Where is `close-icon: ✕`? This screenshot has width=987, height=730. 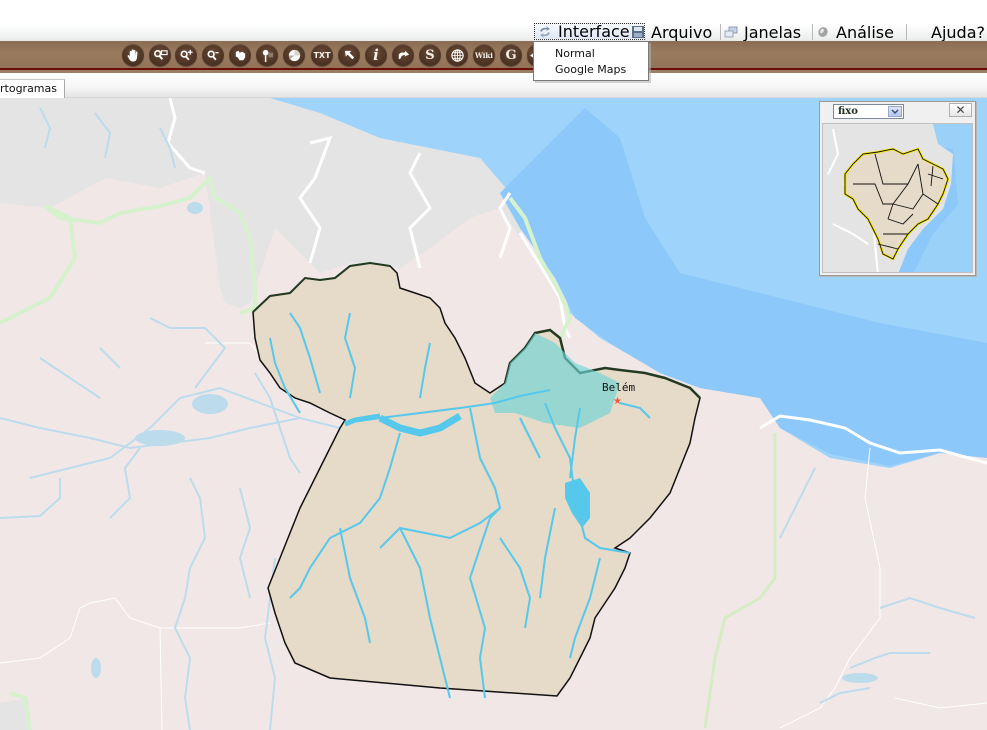
close-icon: ✕ is located at coordinates (960, 110).